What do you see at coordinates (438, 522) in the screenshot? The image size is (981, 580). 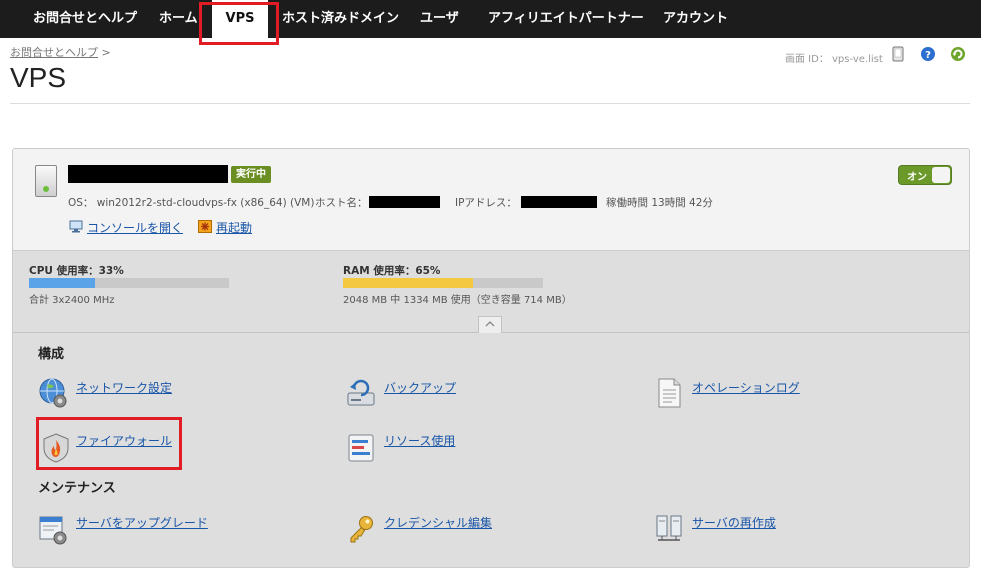 I see `credential-edit-link: クレデンシャル編集` at bounding box center [438, 522].